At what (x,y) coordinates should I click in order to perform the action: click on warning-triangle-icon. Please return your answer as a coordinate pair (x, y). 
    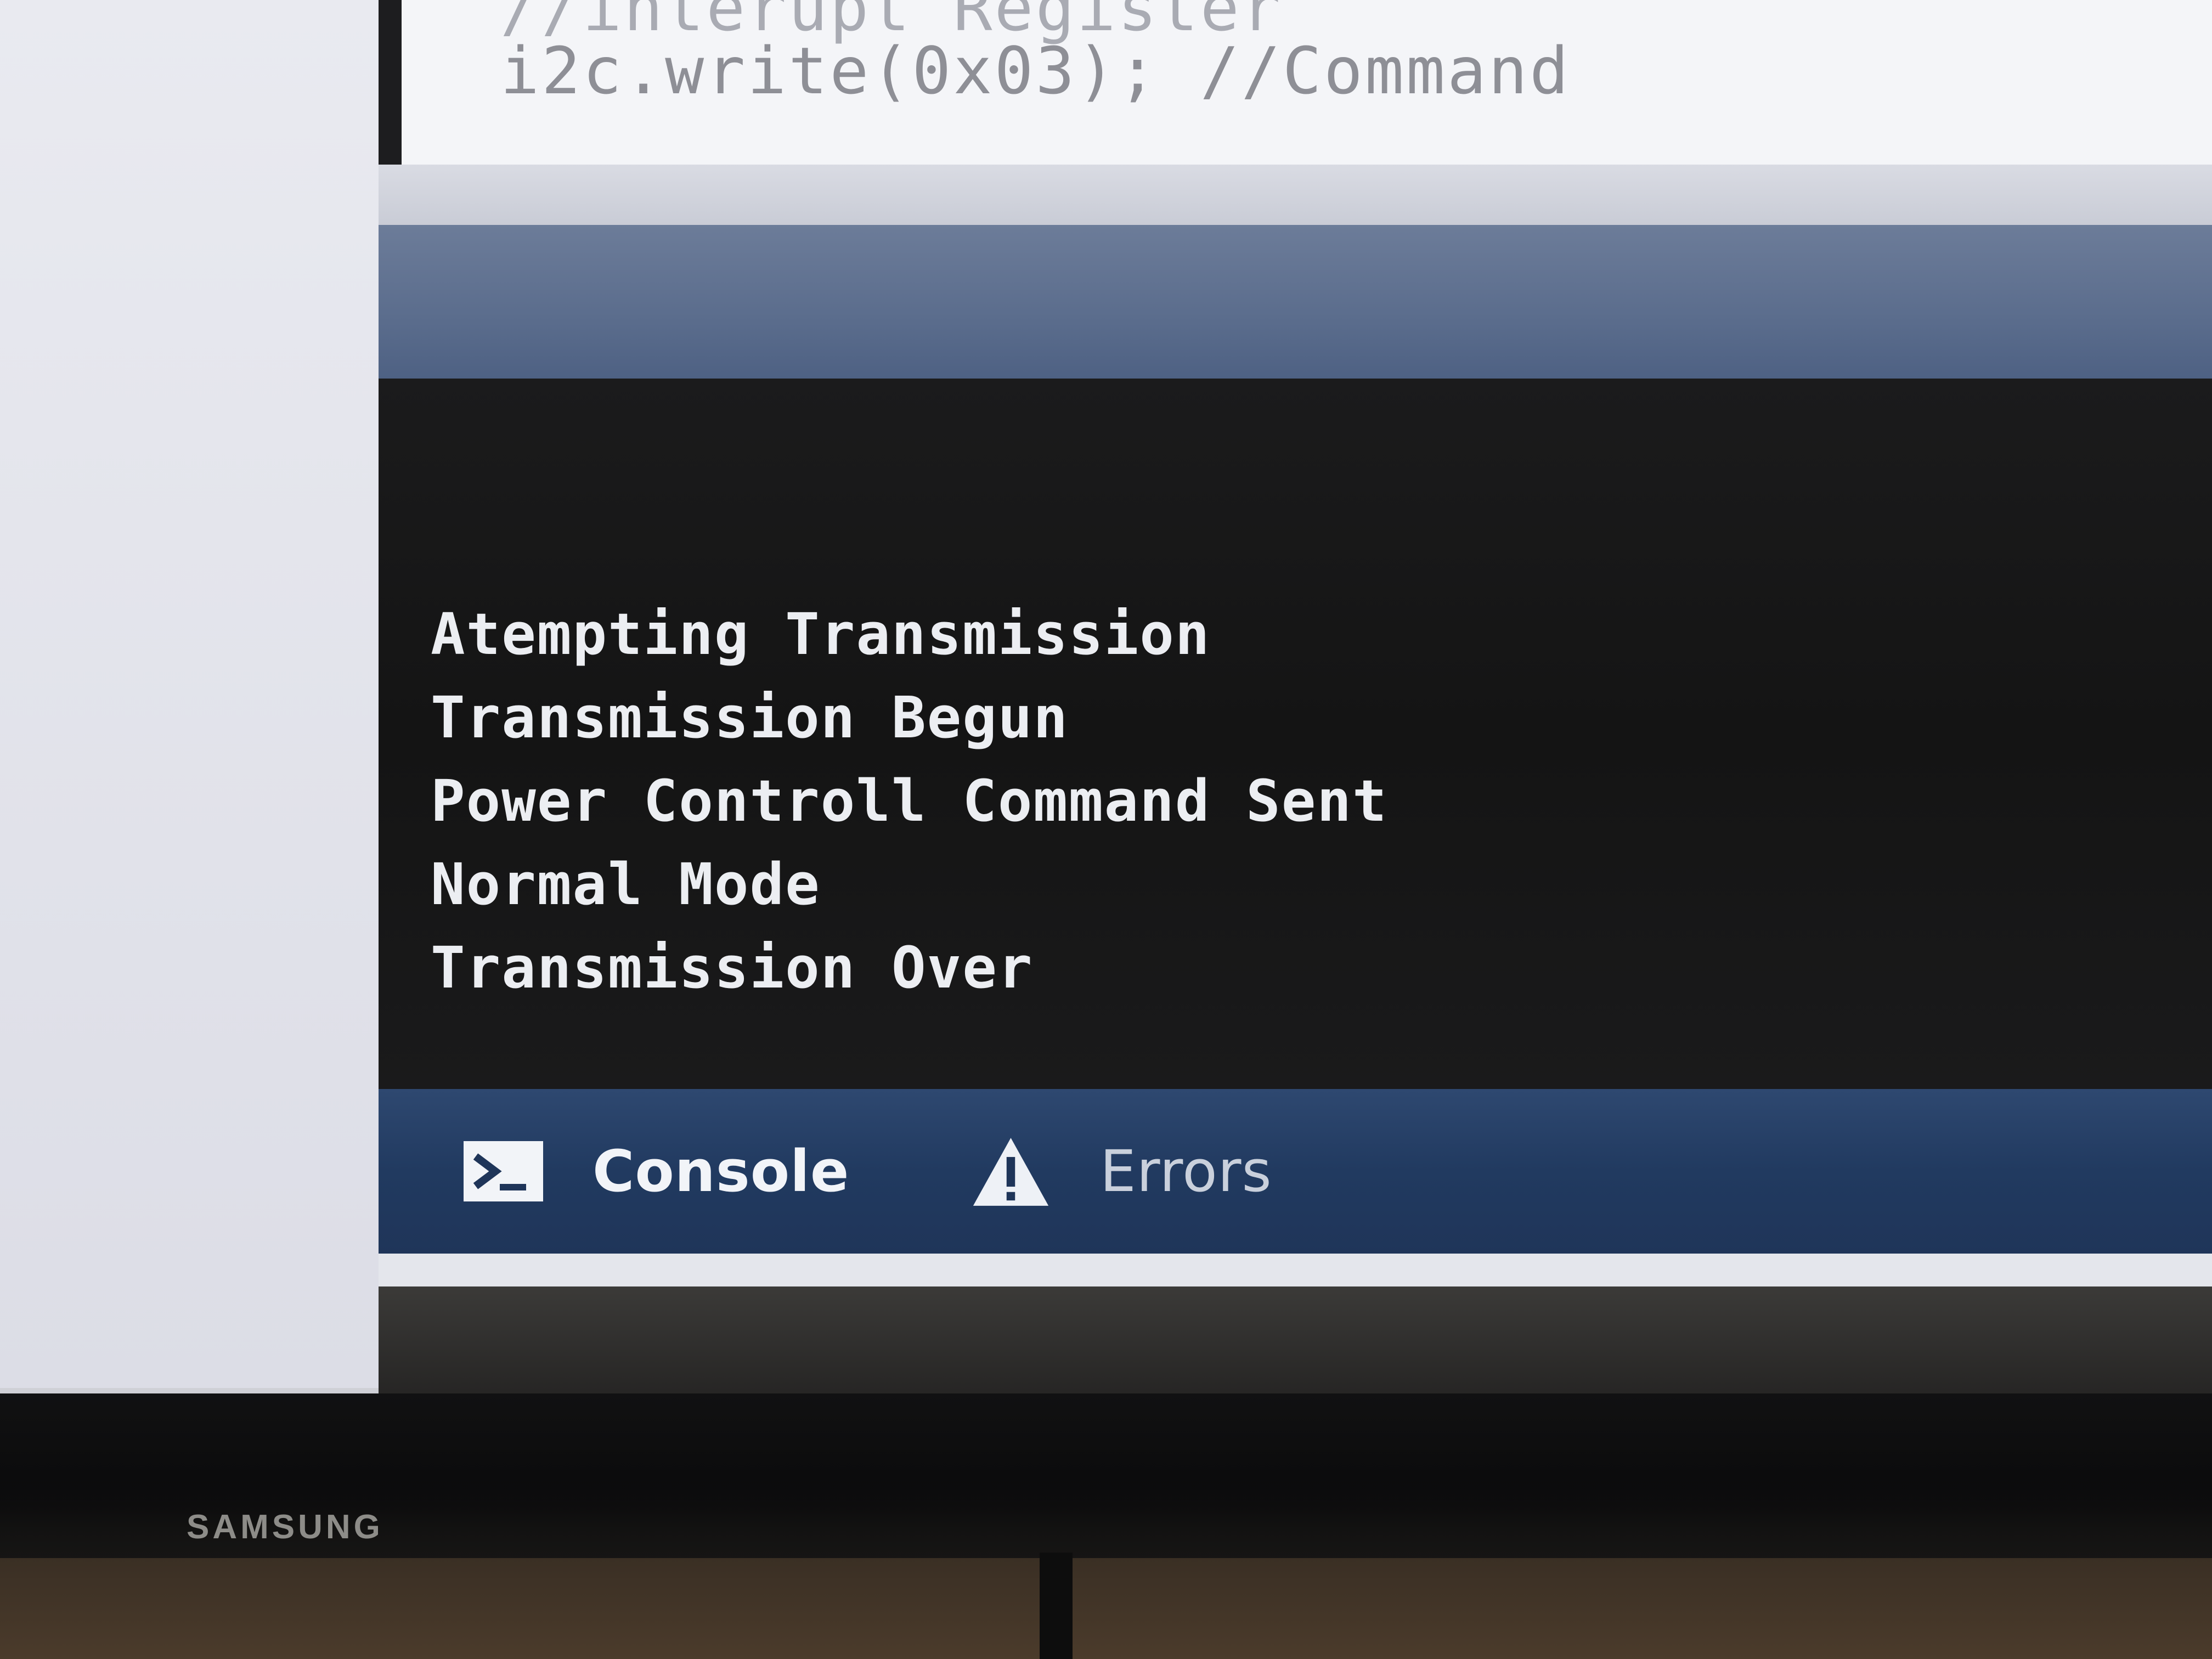
    Looking at the image, I should click on (1011, 1171).